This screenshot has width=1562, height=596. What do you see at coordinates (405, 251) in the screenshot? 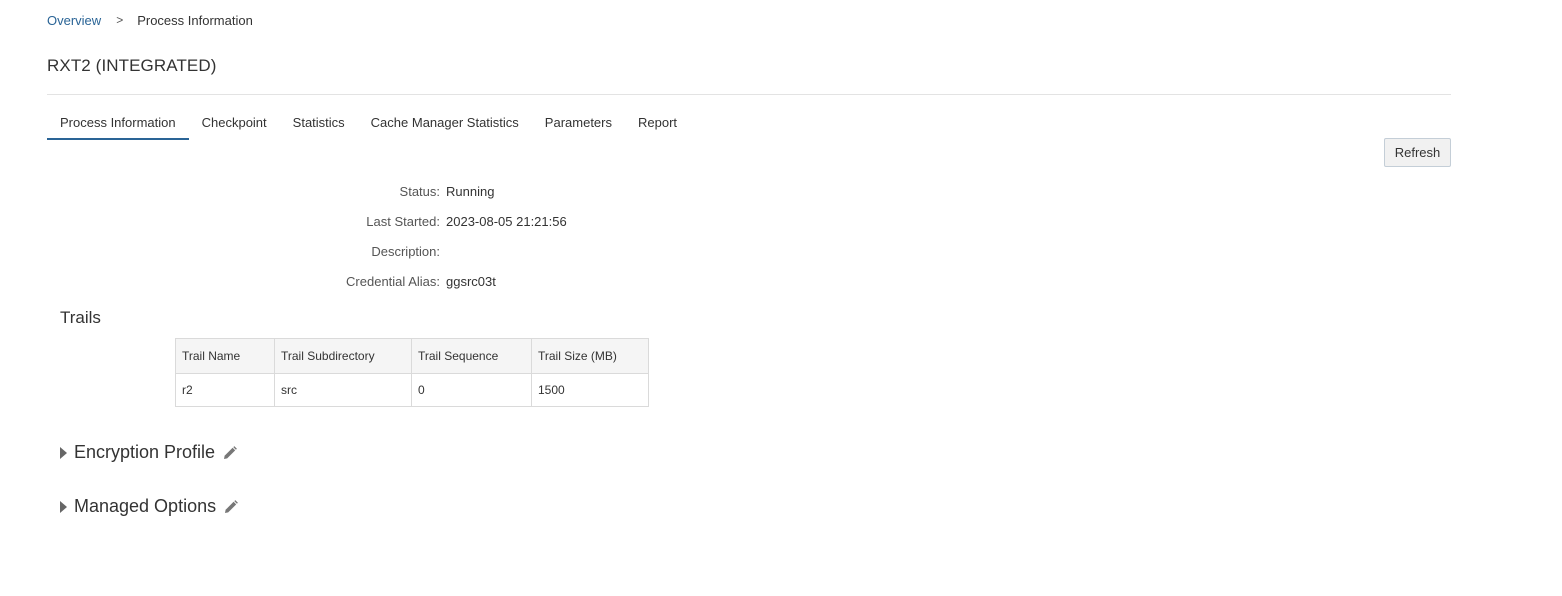
I see `description-label: Description:` at bounding box center [405, 251].